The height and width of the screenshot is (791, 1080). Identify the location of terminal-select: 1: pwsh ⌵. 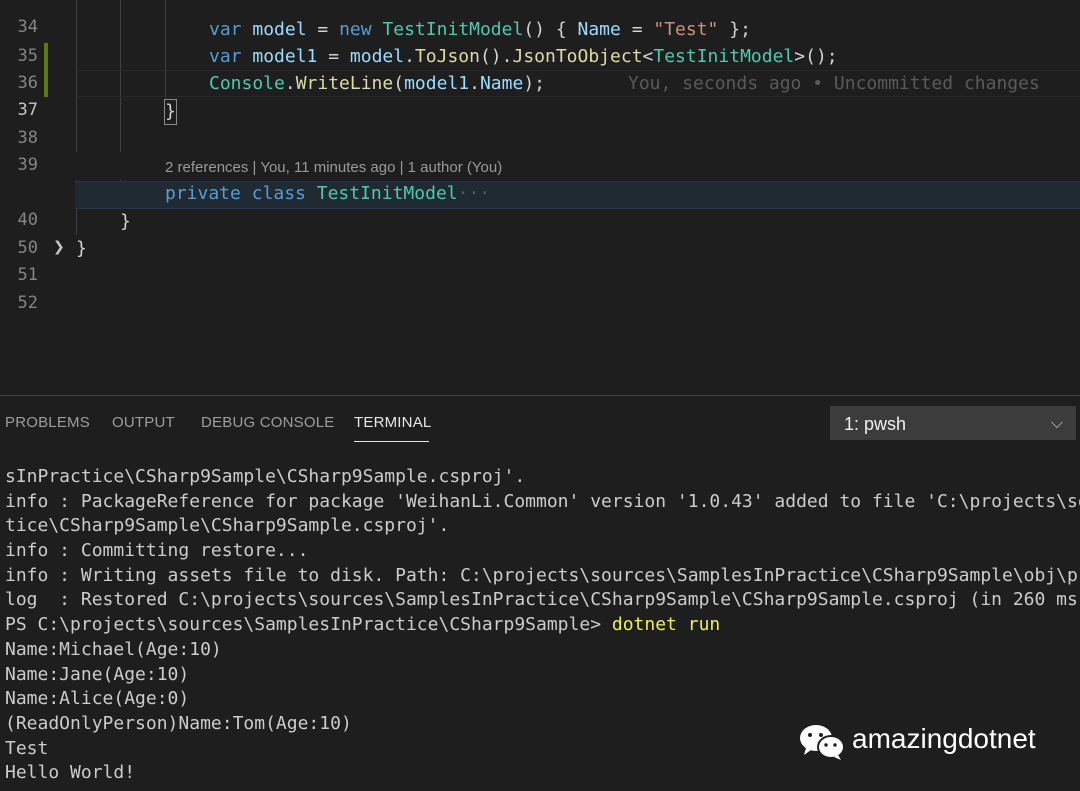
(953, 423).